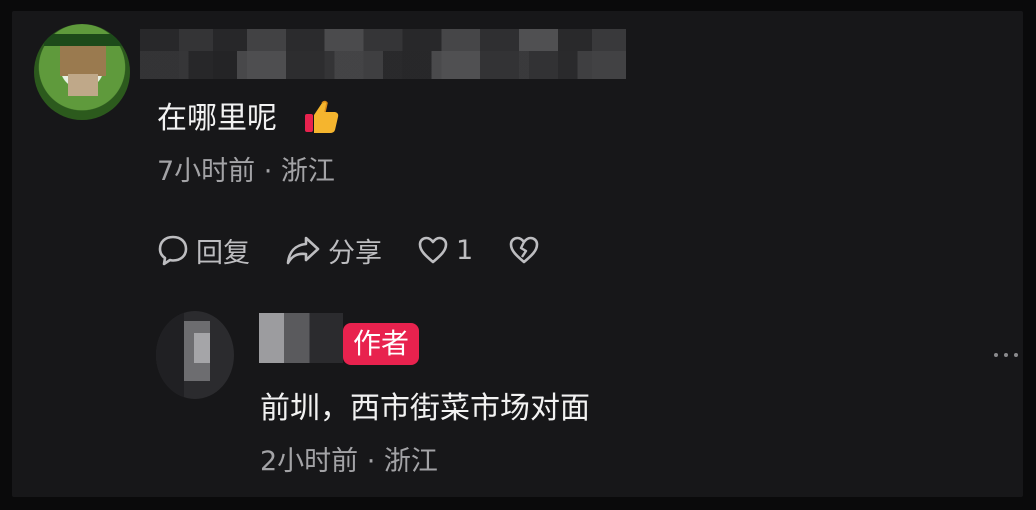  What do you see at coordinates (349, 461) in the screenshot?
I see `reply-meta: 2小时前 · 浙江` at bounding box center [349, 461].